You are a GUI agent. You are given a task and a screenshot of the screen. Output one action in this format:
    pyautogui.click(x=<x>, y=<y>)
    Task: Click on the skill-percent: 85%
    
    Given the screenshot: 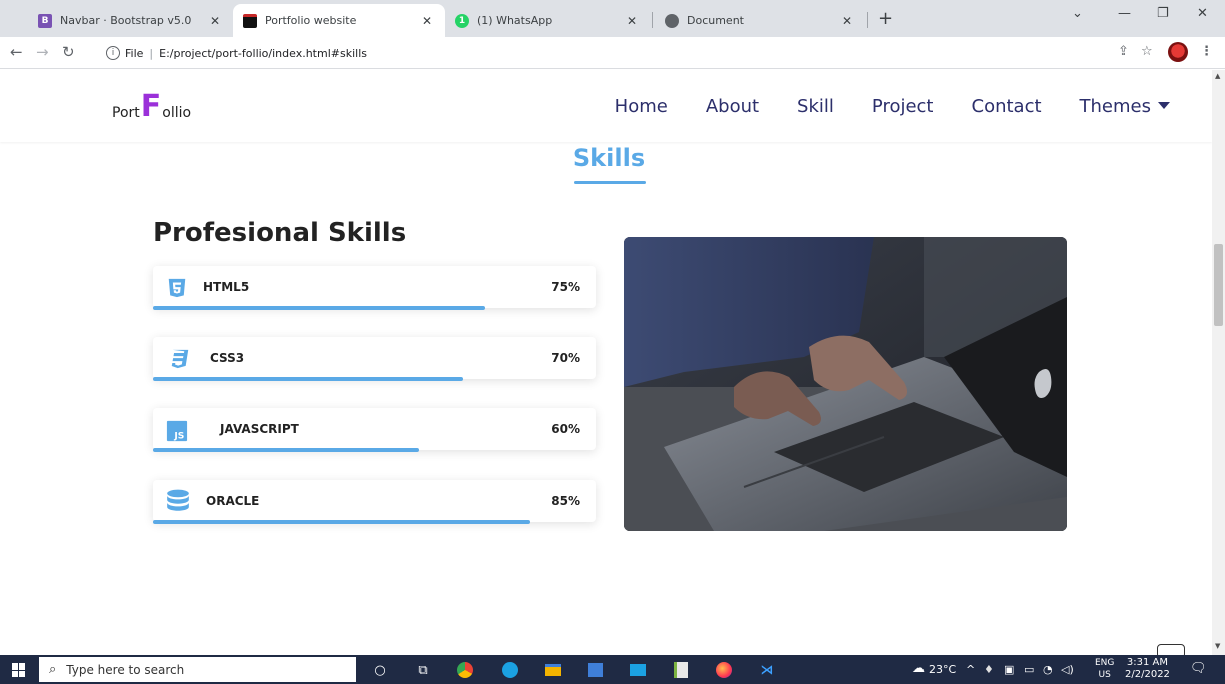 What is the action you would take?
    pyautogui.click(x=565, y=501)
    